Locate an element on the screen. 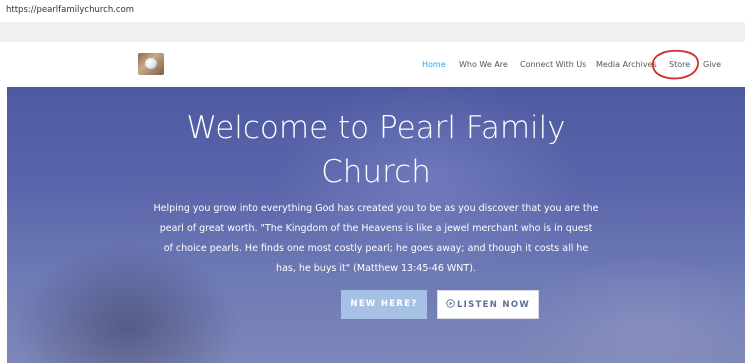  site-logo is located at coordinates (151, 64).